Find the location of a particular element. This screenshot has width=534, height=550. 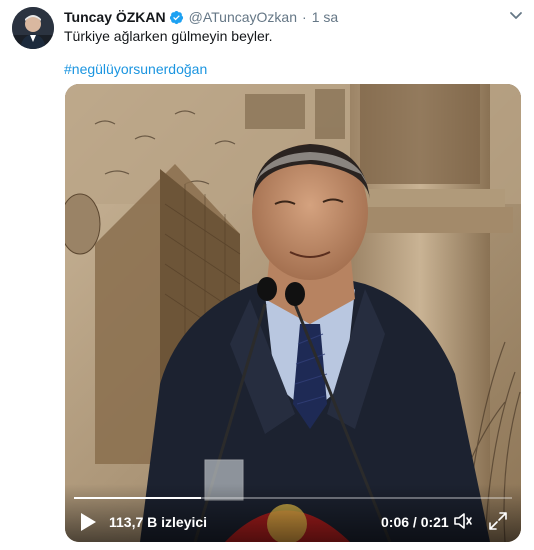

progress-fill is located at coordinates (138, 498).